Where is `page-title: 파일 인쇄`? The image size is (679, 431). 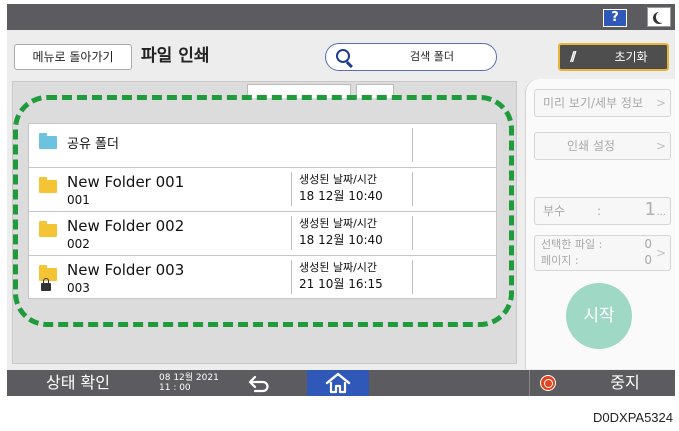
page-title: 파일 인쇄 is located at coordinates (175, 56).